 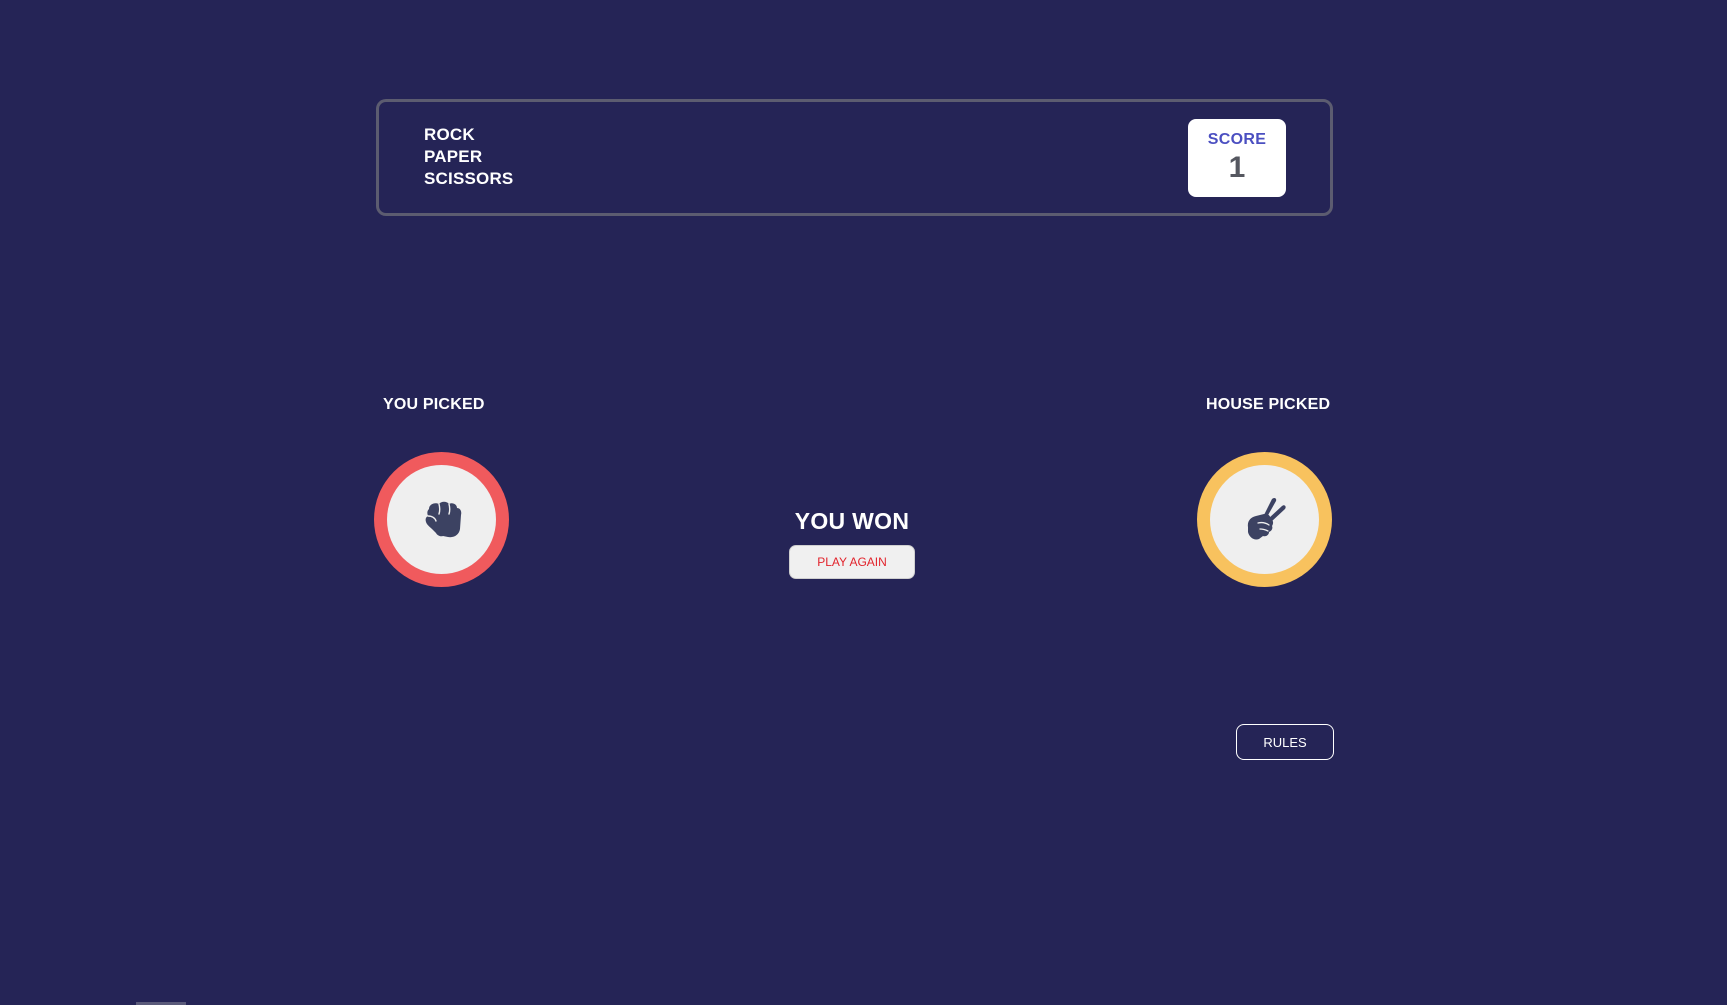 What do you see at coordinates (854, 157) in the screenshot?
I see `header-bar: ROCK PAPER SCISSORS SCORE 1` at bounding box center [854, 157].